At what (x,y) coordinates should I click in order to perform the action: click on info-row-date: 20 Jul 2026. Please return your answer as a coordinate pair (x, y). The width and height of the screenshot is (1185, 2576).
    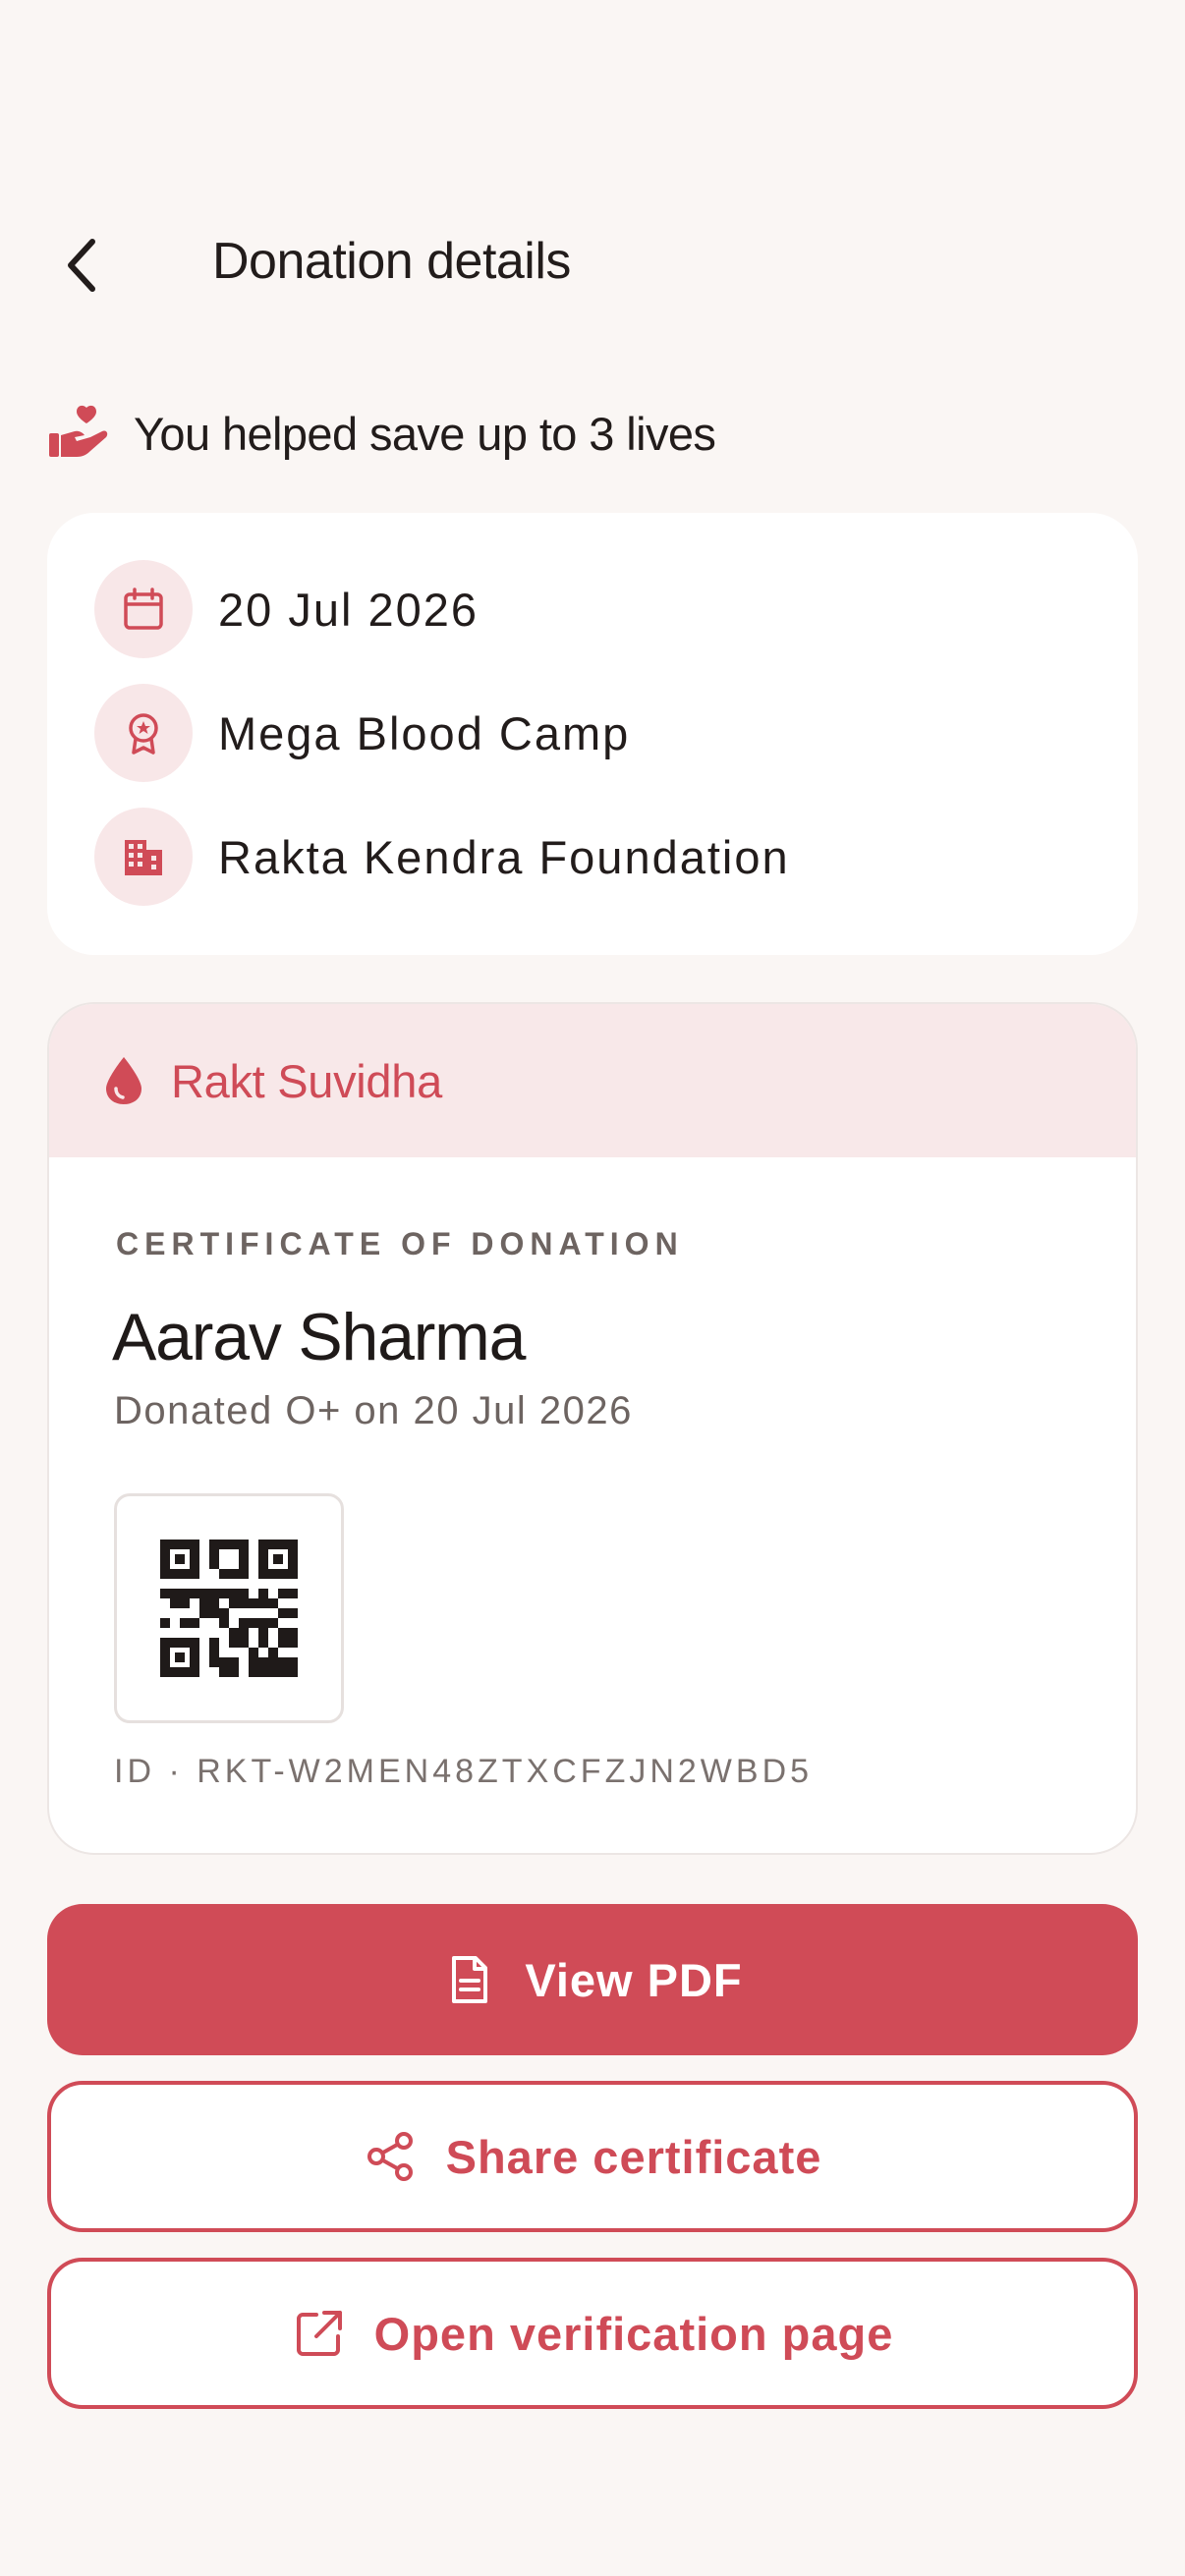
    Looking at the image, I should click on (287, 609).